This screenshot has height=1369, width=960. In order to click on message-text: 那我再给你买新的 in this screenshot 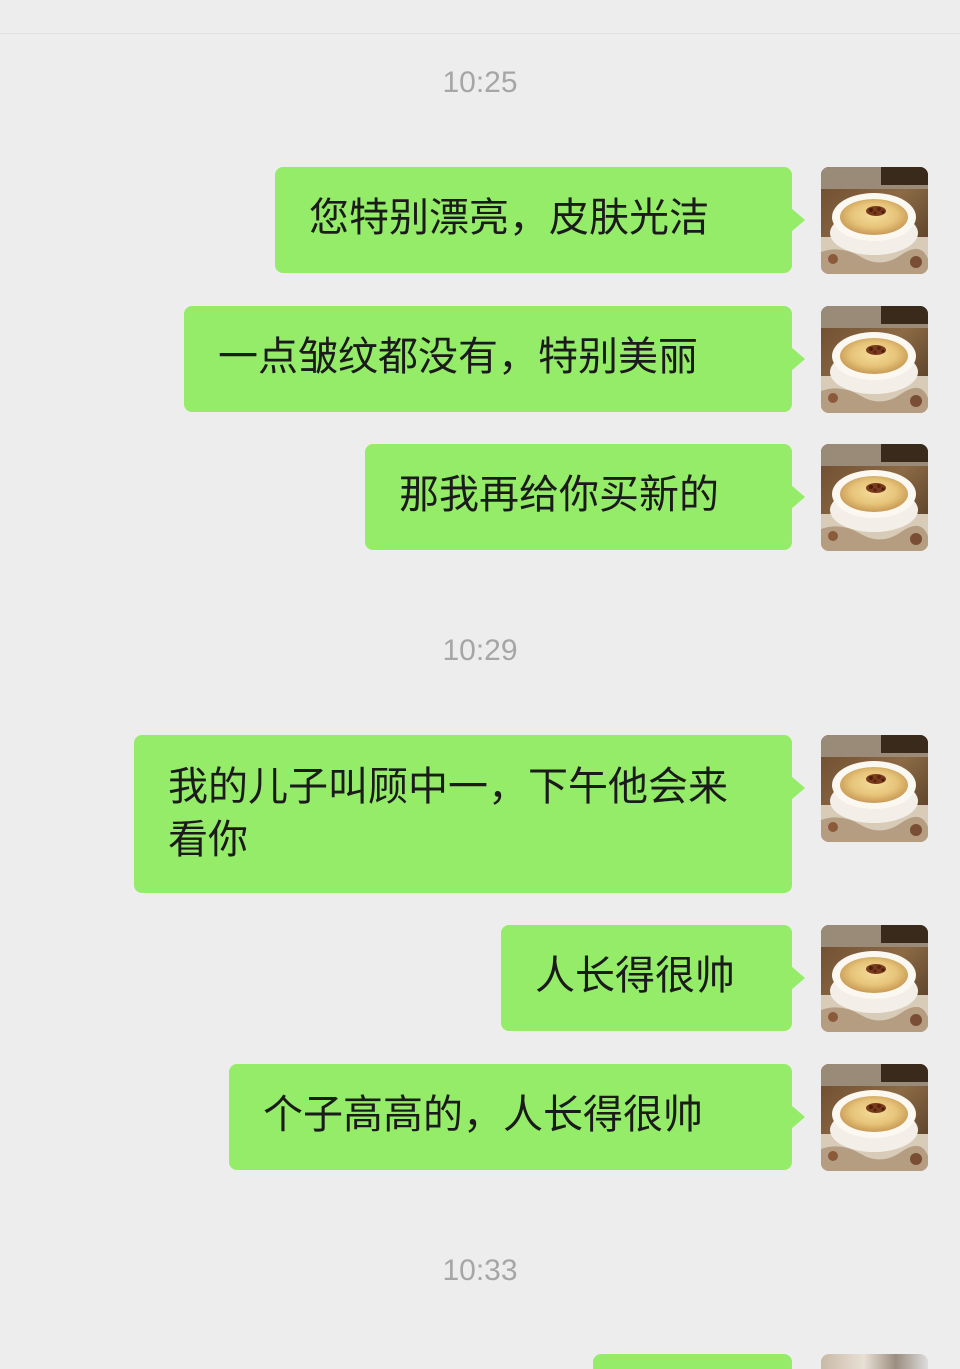, I will do `click(559, 495)`.